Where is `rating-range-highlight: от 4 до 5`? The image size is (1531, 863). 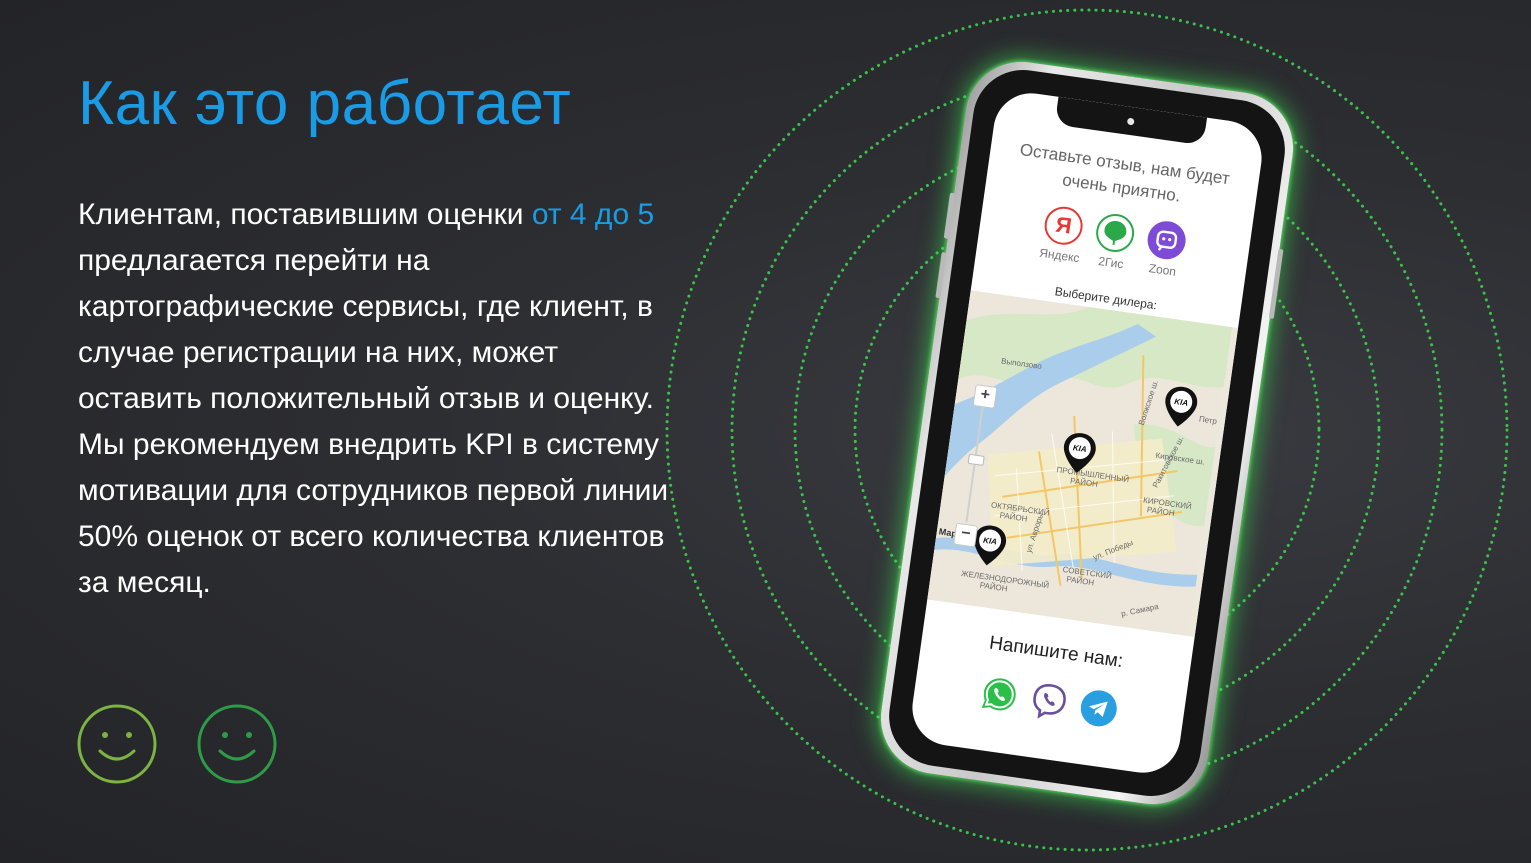
rating-range-highlight: от 4 до 5 is located at coordinates (593, 214).